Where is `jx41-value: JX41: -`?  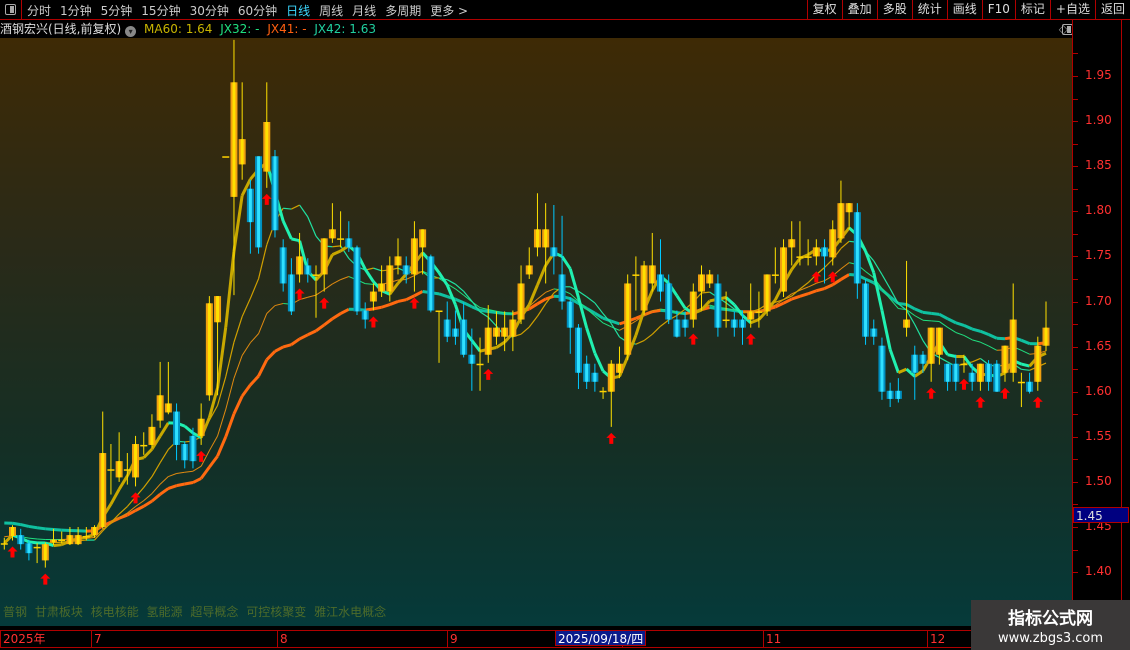 jx41-value: JX41: - is located at coordinates (287, 29).